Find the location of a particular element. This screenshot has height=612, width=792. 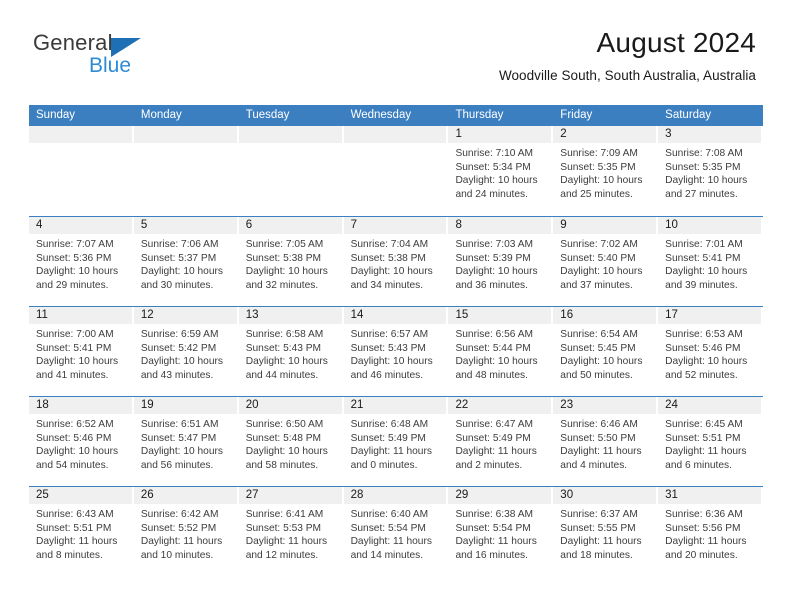

sunrise-text: Sunrise: 7:03 AM is located at coordinates (494, 244).